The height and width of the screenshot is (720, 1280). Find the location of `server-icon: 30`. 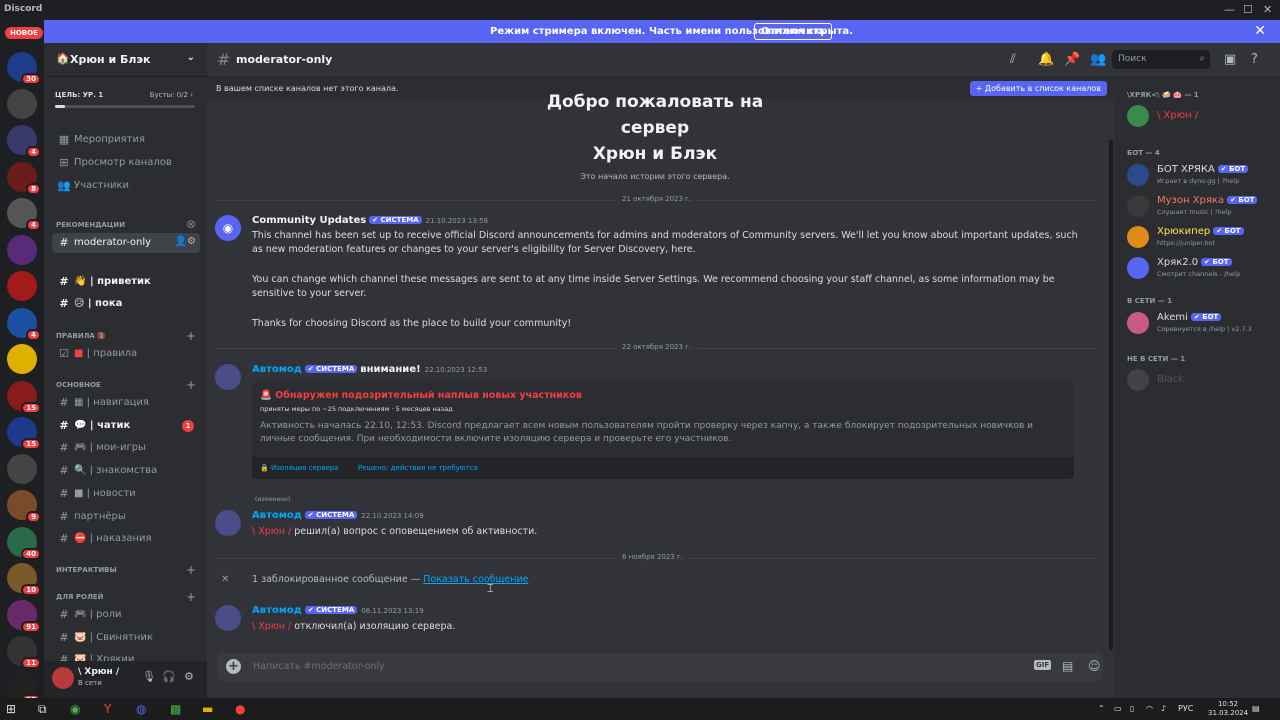

server-icon: 30 is located at coordinates (24, 68).